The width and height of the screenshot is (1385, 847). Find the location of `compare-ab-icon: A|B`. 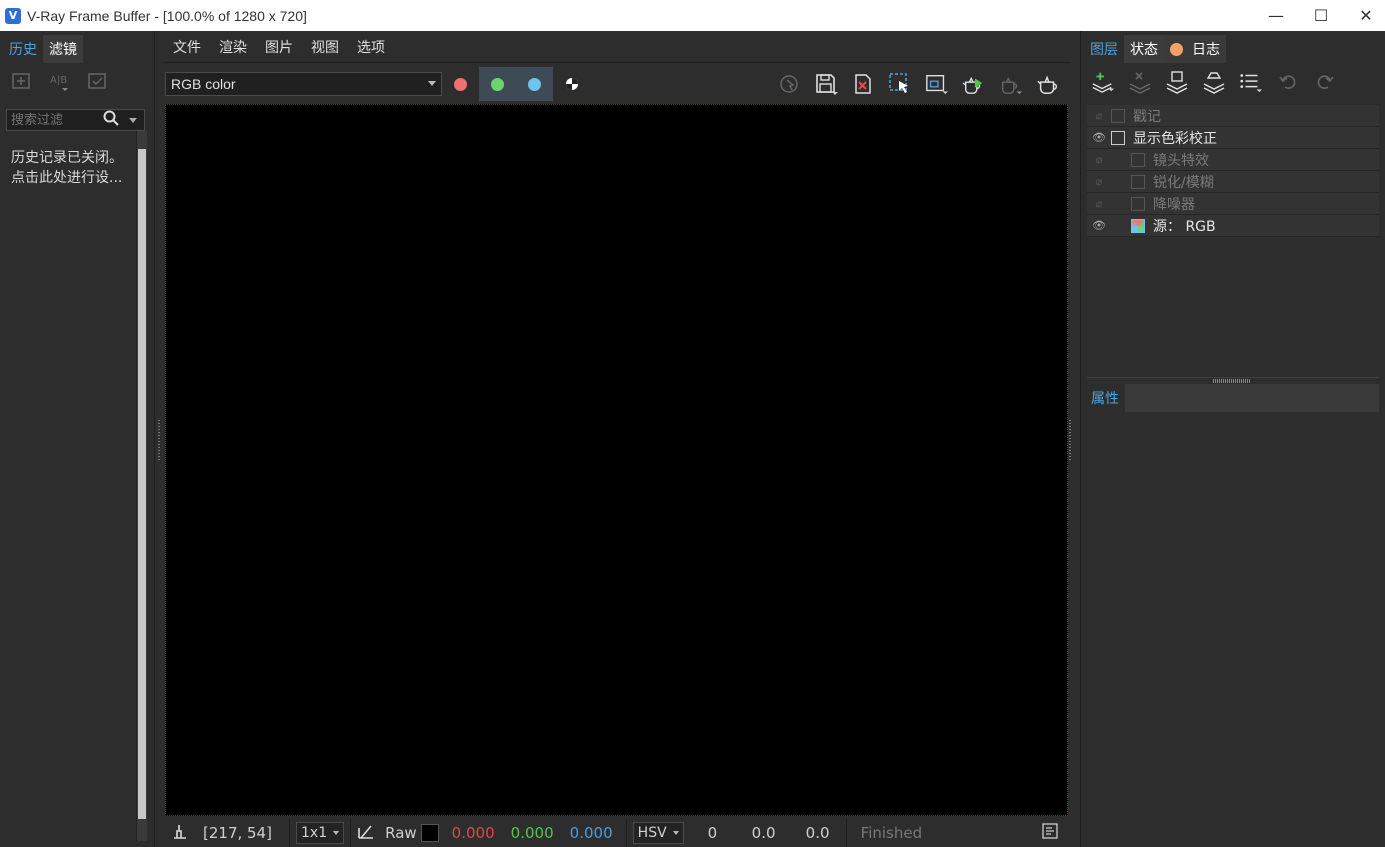

compare-ab-icon: A|B is located at coordinates (60, 81).